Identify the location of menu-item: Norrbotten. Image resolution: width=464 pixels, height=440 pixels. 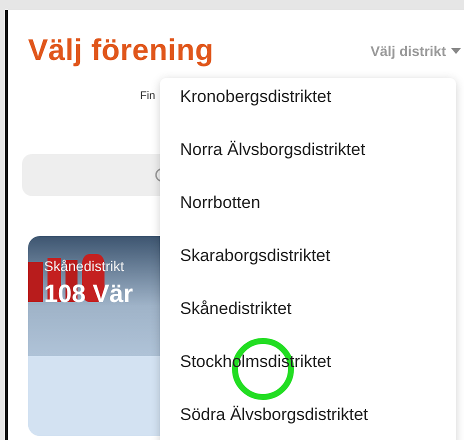
(210, 210).